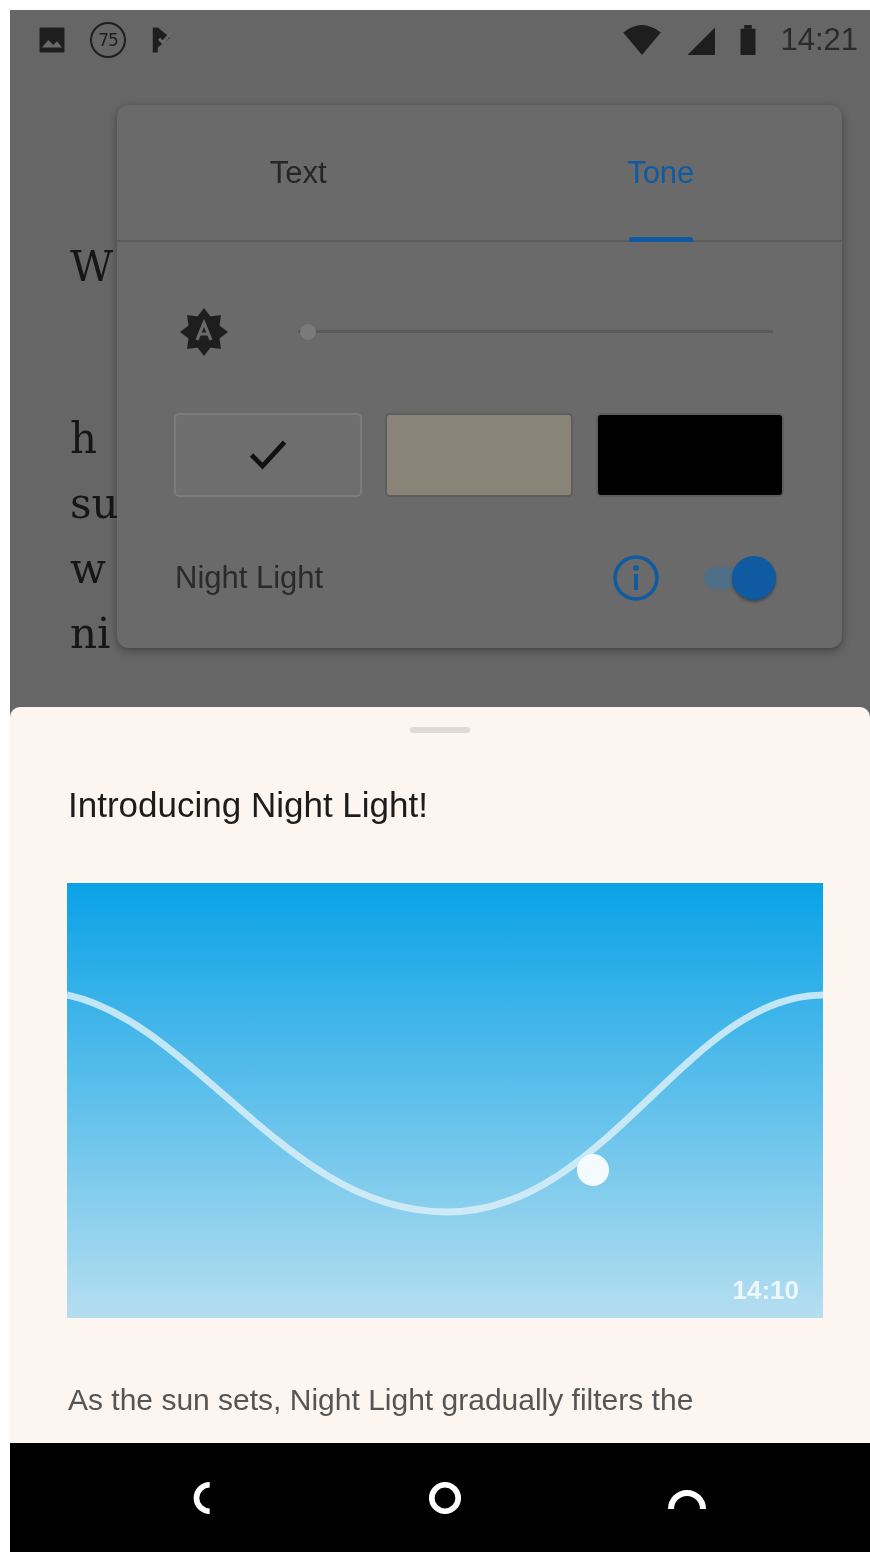 The image size is (870, 1552). Describe the element at coordinates (92, 267) in the screenshot. I see `book-text: W` at that location.